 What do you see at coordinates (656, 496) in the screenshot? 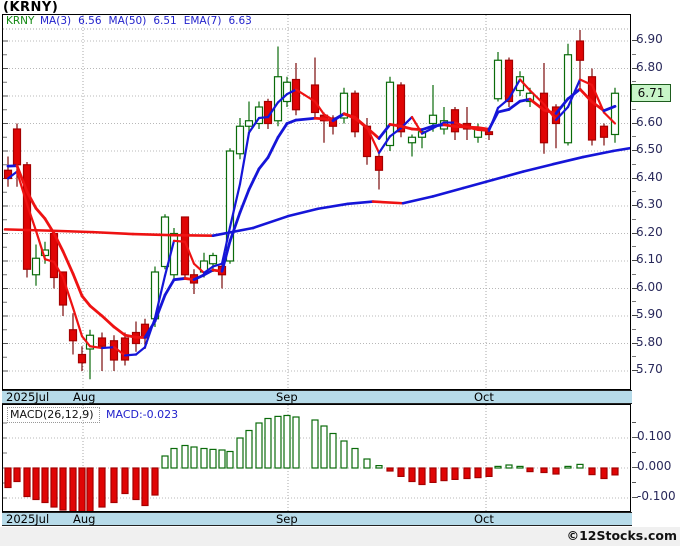
I see `macd-axis-label: -0.100` at bounding box center [656, 496].